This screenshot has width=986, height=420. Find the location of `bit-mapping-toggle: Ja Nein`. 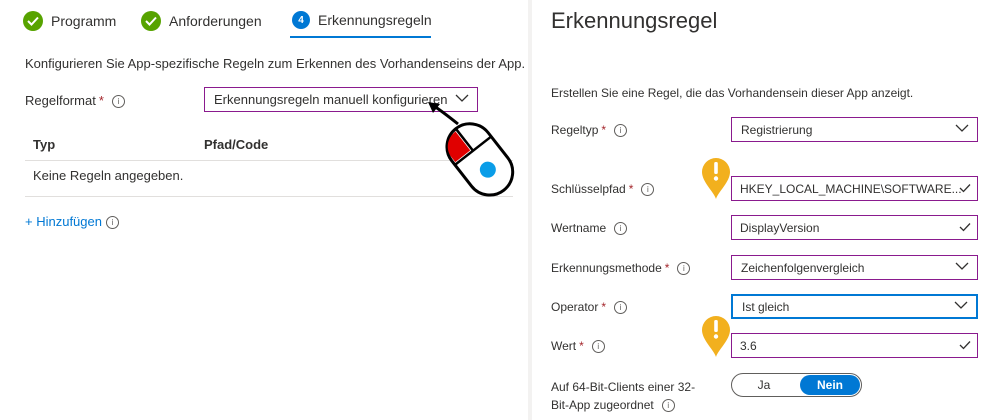

bit-mapping-toggle: Ja Nein is located at coordinates (796, 385).